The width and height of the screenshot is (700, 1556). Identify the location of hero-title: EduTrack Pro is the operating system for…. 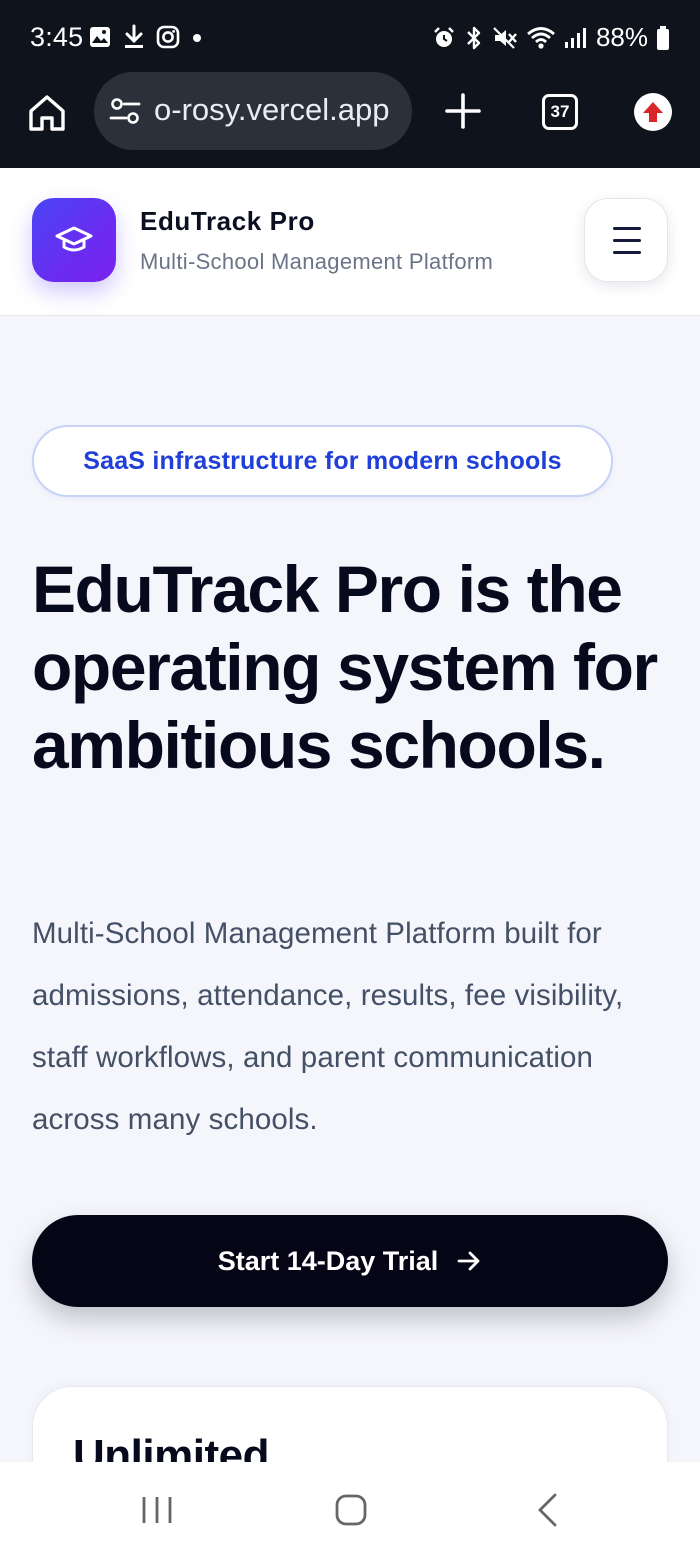
(345, 667).